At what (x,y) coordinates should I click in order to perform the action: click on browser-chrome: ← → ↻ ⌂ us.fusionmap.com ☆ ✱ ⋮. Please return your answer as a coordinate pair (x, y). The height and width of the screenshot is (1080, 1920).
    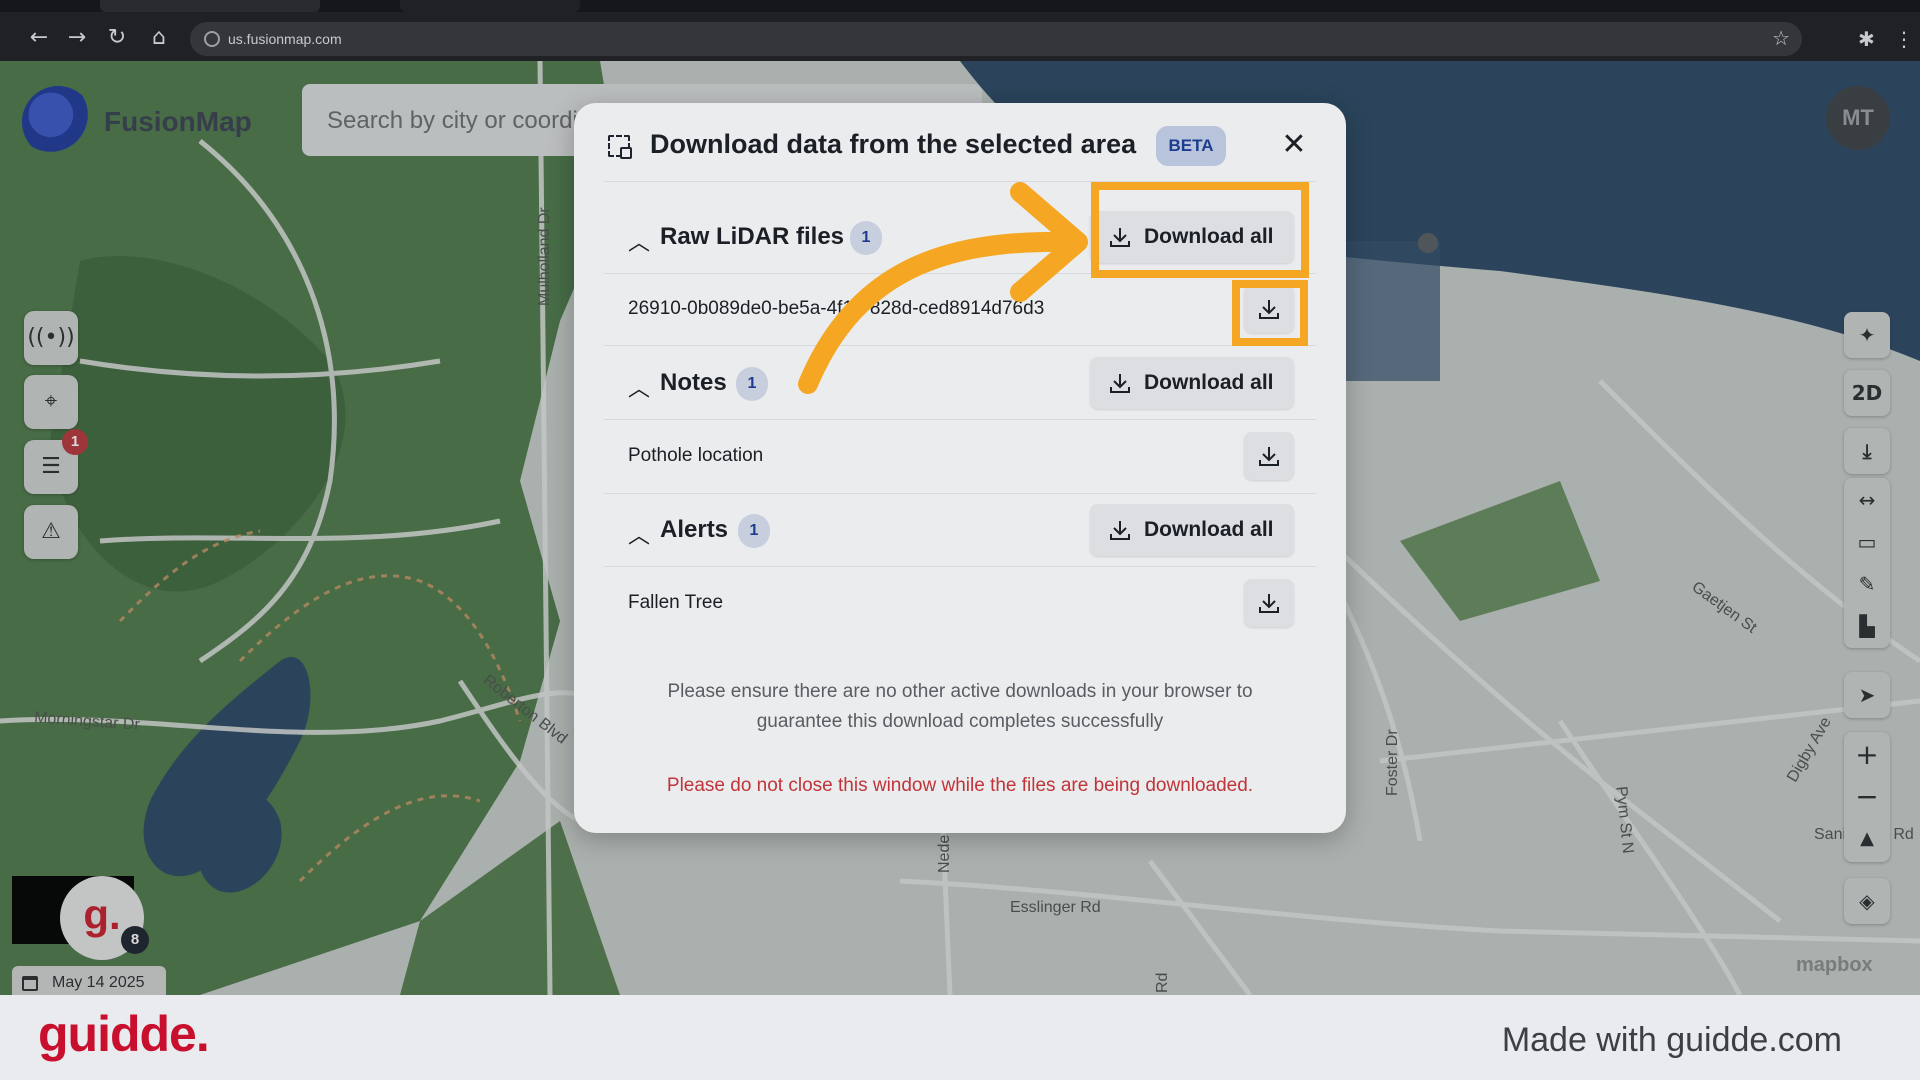
    Looking at the image, I should click on (960, 30).